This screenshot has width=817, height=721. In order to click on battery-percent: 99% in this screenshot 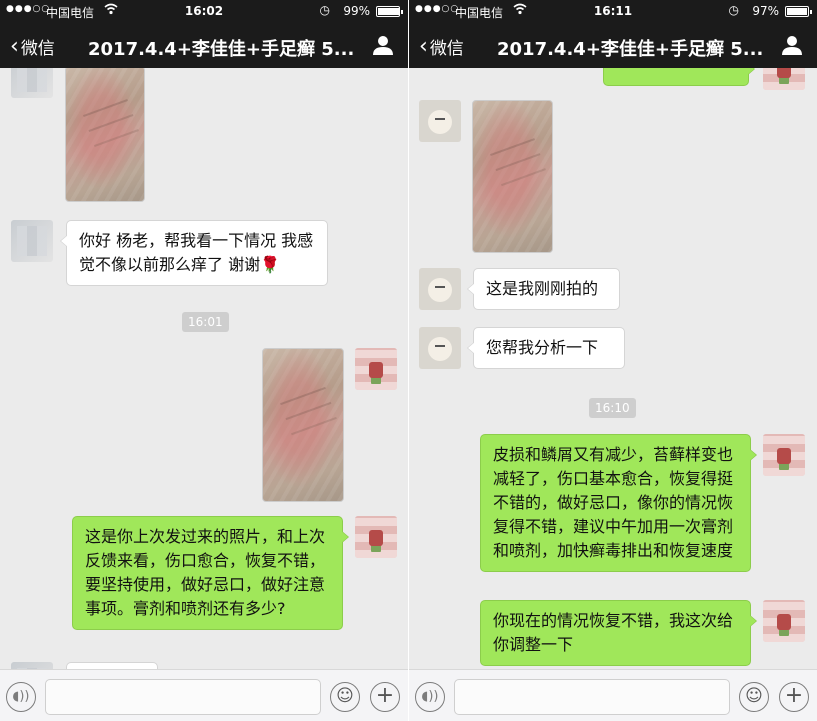, I will do `click(356, 11)`.